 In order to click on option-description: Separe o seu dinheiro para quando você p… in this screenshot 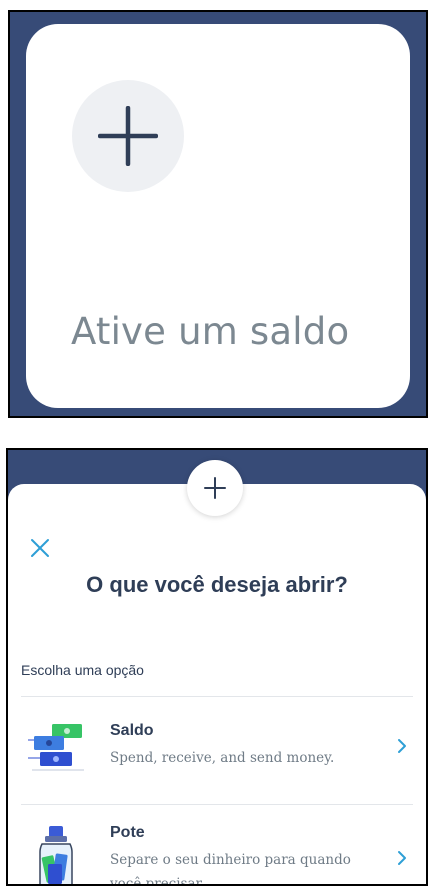, I will do `click(230, 869)`.